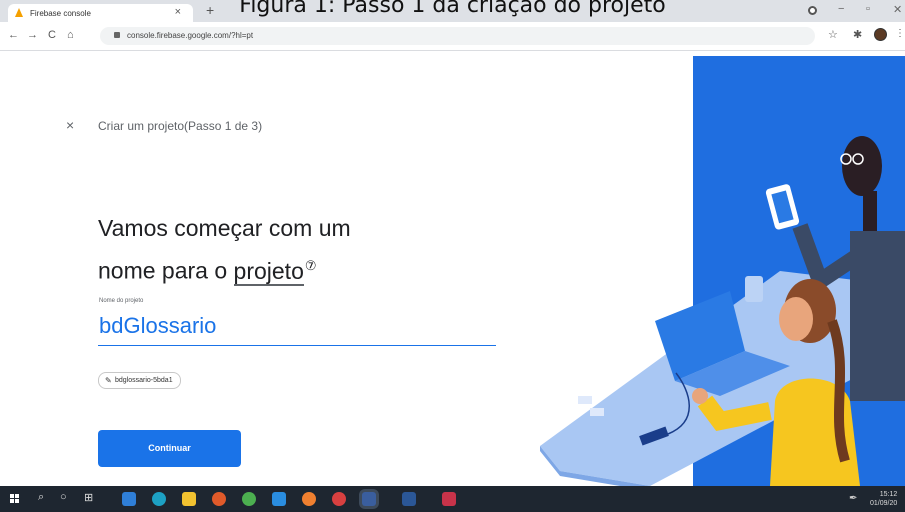 Image resolution: width=905 pixels, height=512 pixels. Describe the element at coordinates (129, 499) in the screenshot. I see `outlook-icon` at that location.